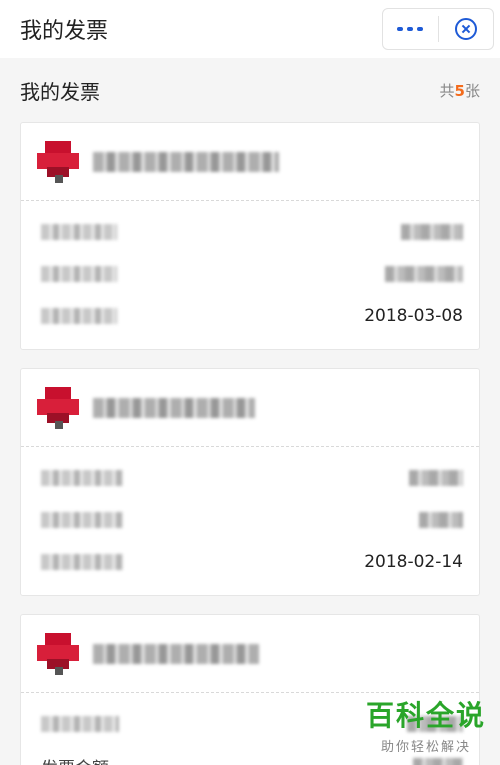  Describe the element at coordinates (413, 316) in the screenshot. I see `invoice-date: 2018-03-08` at that location.